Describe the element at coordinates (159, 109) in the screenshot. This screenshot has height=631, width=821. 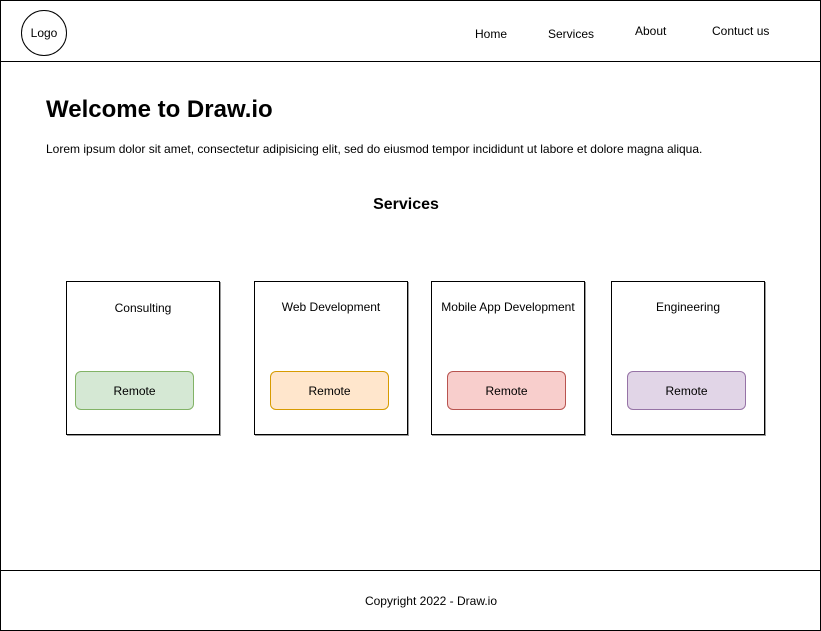
I see `page-title: Welcome to Draw.io` at that location.